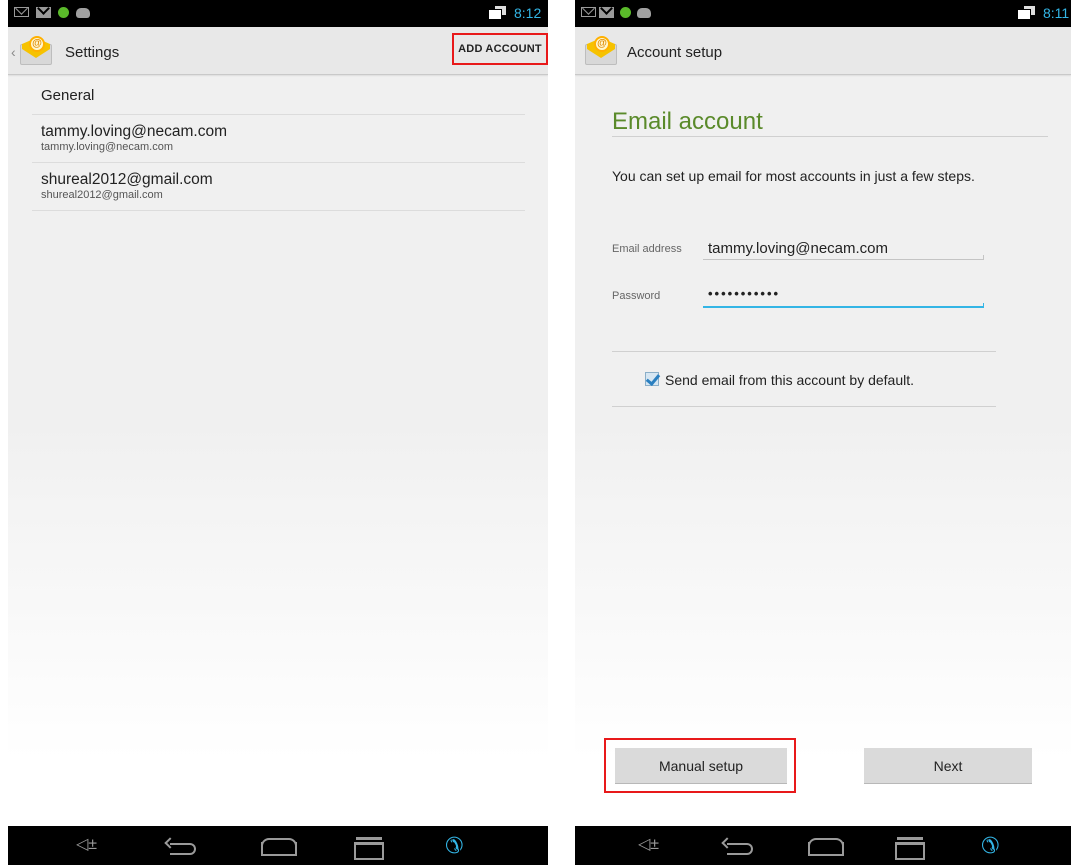 The height and width of the screenshot is (865, 1071). Describe the element at coordinates (948, 766) in the screenshot. I see `next-button: Next` at that location.